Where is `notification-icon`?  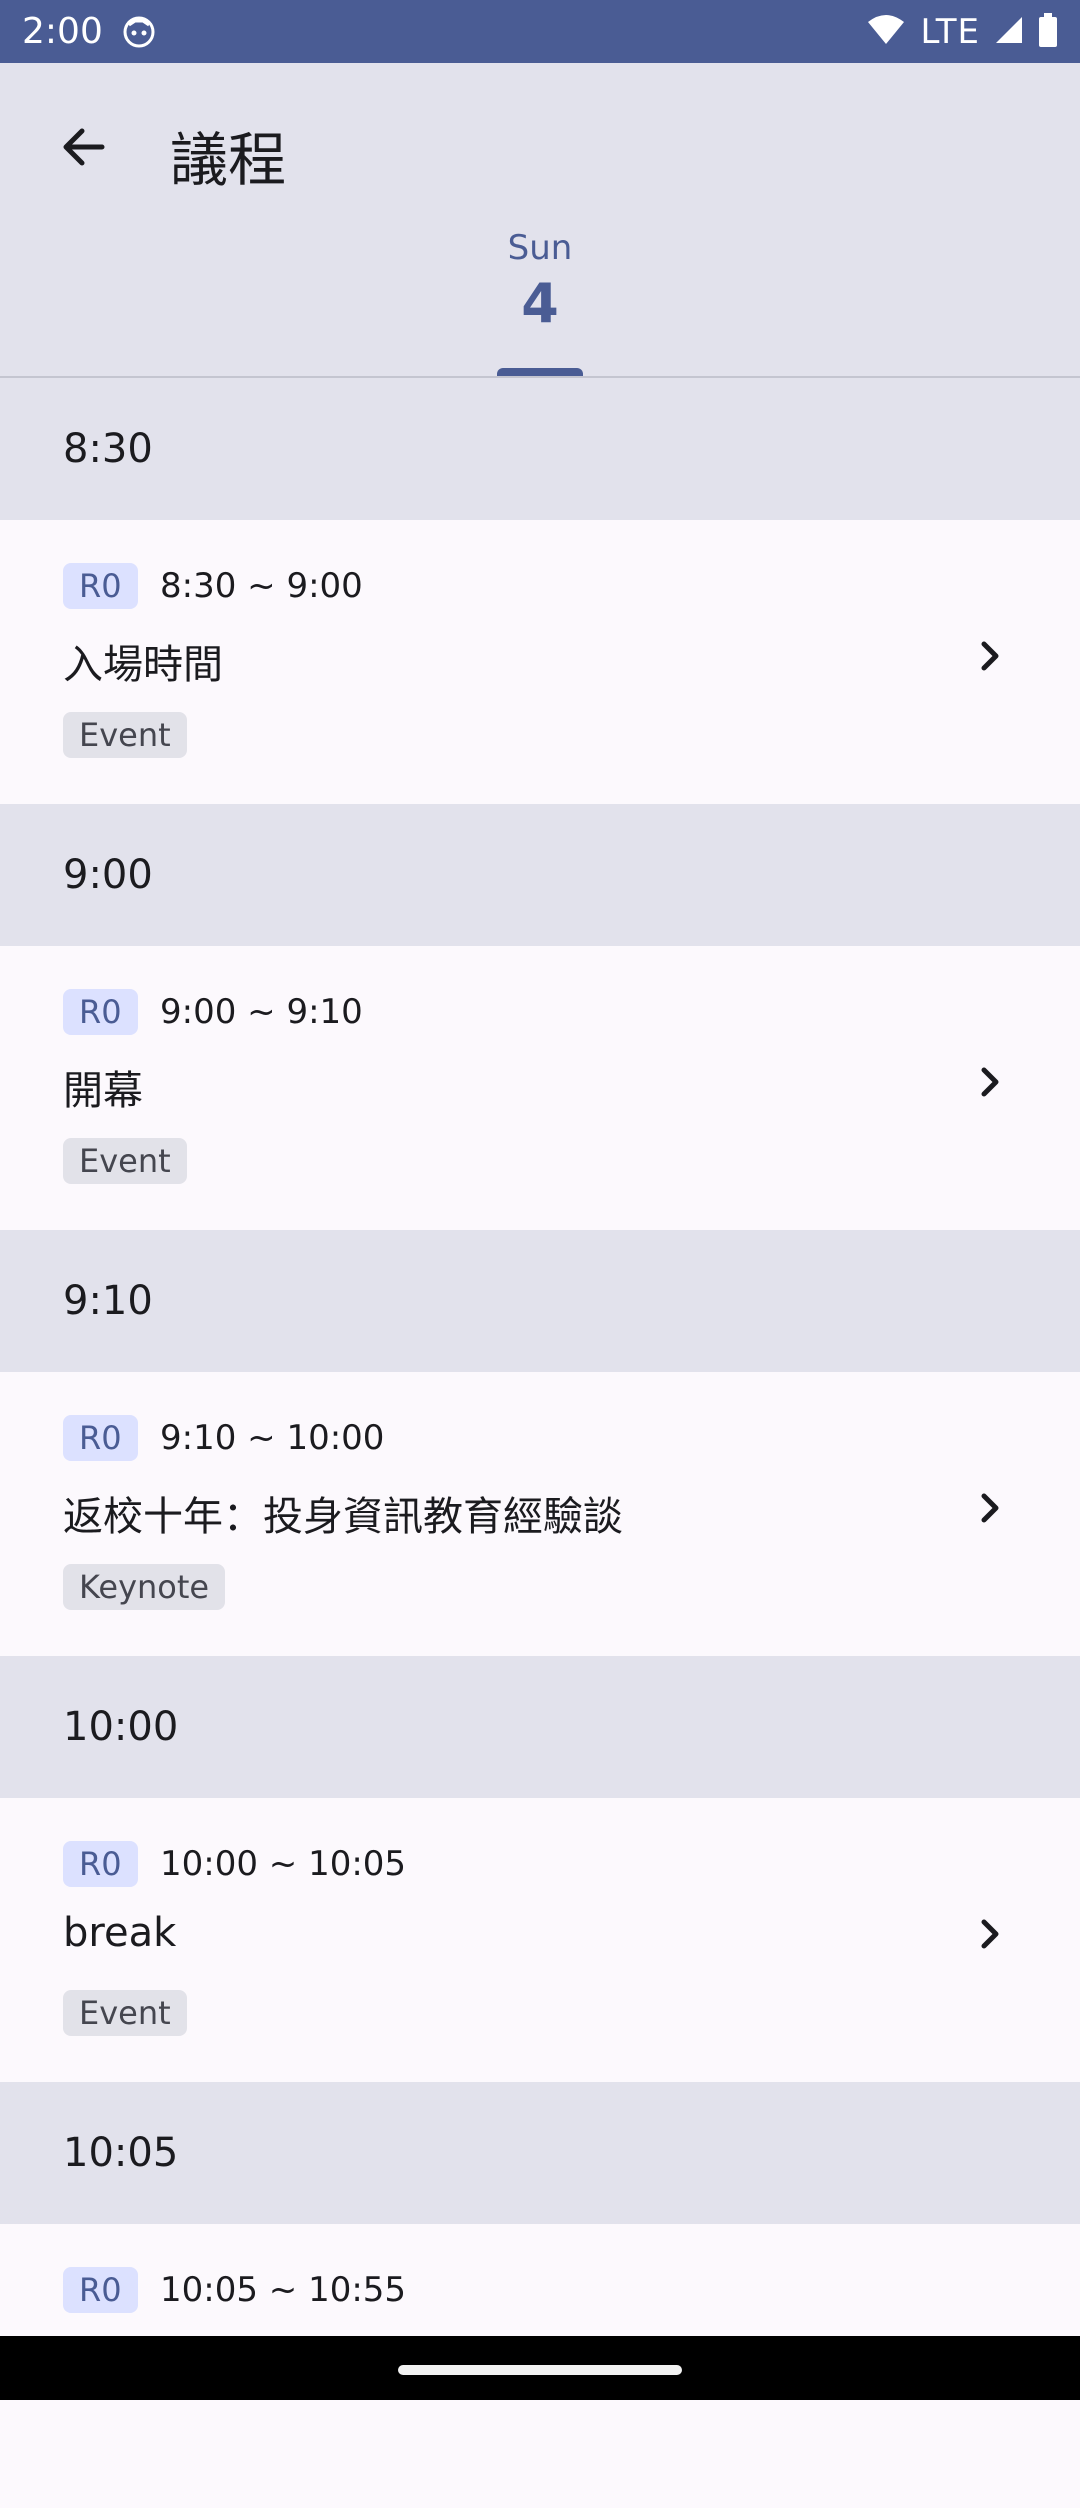 notification-icon is located at coordinates (139, 32).